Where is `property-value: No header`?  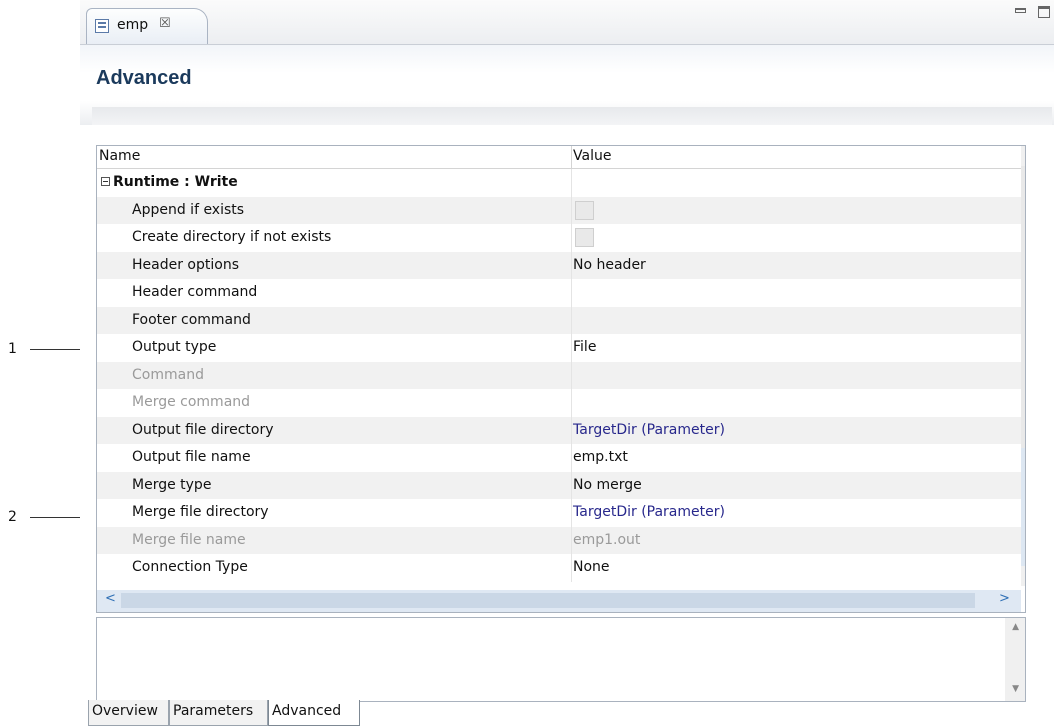
property-value: No header is located at coordinates (609, 265).